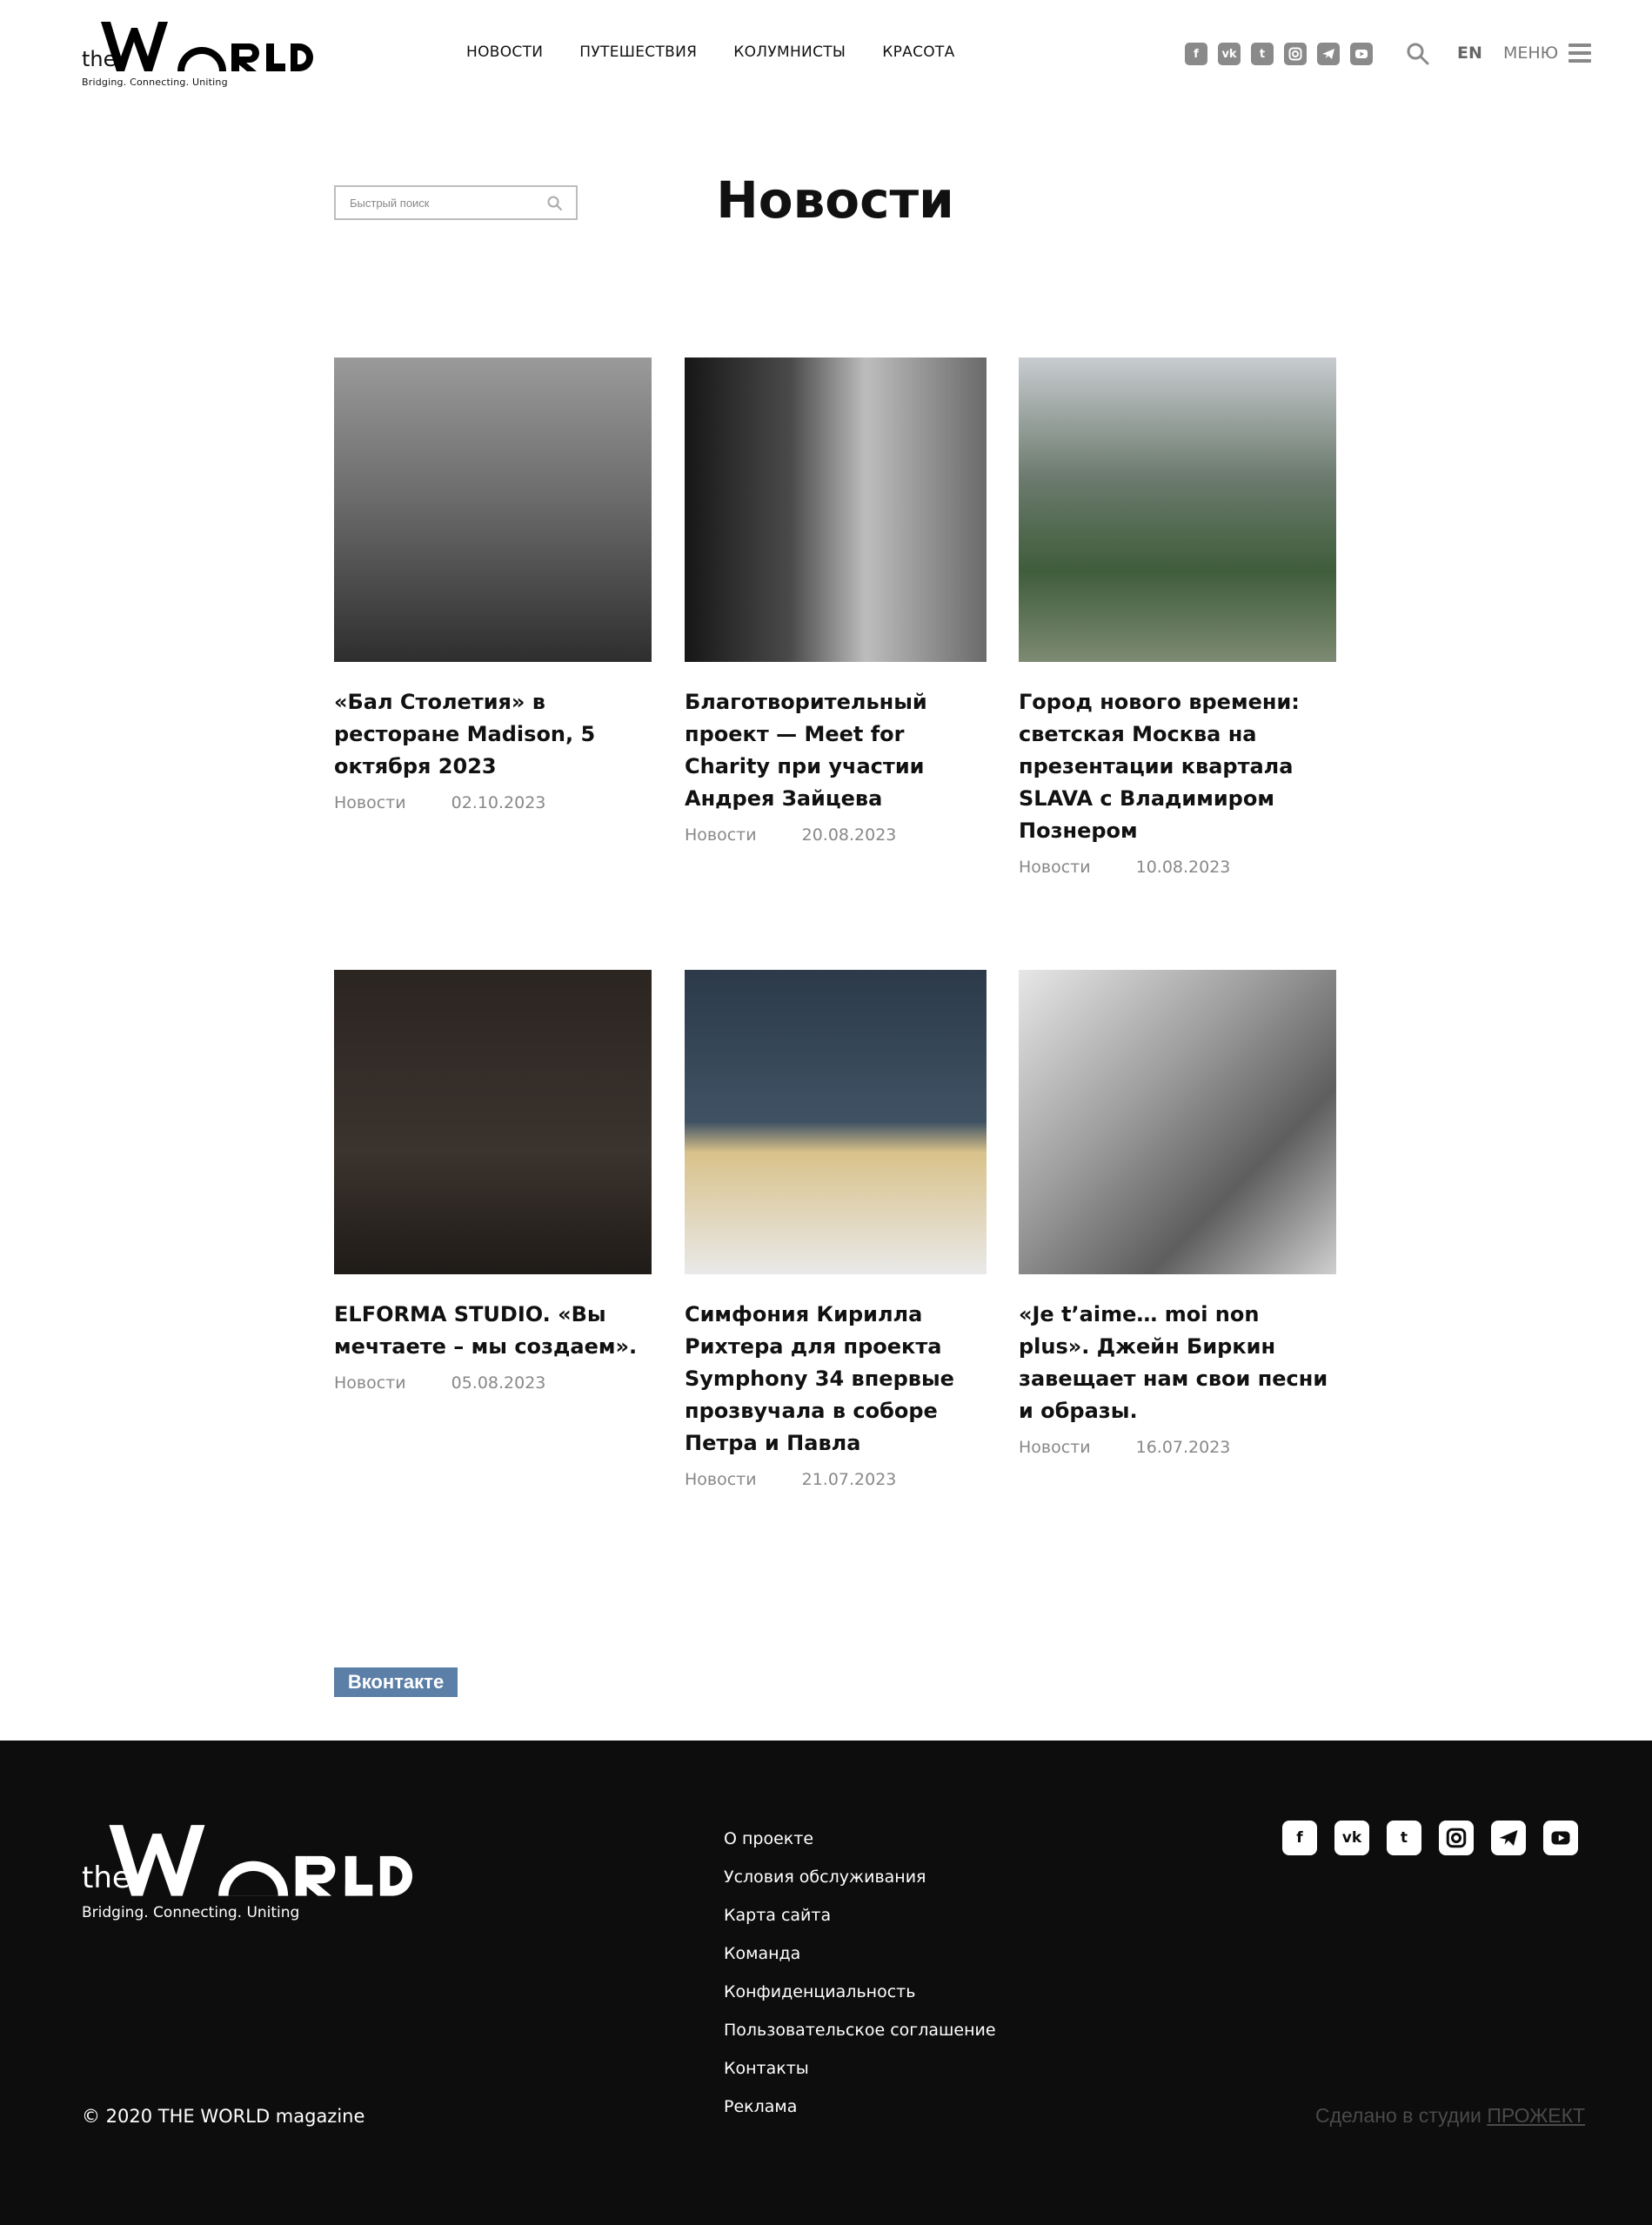 The height and width of the screenshot is (2225, 1652). Describe the element at coordinates (860, 2068) in the screenshot. I see `footer-link-contacts: Контакты` at that location.